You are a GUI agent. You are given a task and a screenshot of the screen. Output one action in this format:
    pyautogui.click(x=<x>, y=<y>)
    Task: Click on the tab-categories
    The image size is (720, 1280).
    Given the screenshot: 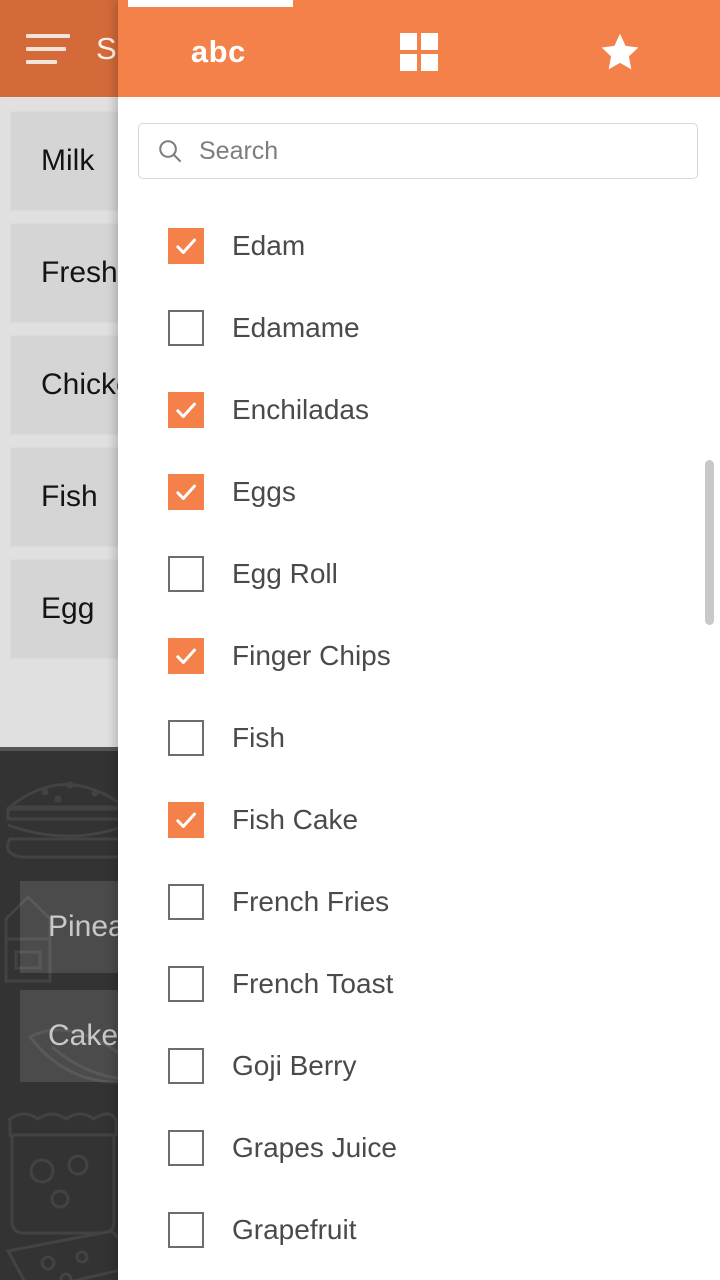 What is the action you would take?
    pyautogui.click(x=419, y=52)
    